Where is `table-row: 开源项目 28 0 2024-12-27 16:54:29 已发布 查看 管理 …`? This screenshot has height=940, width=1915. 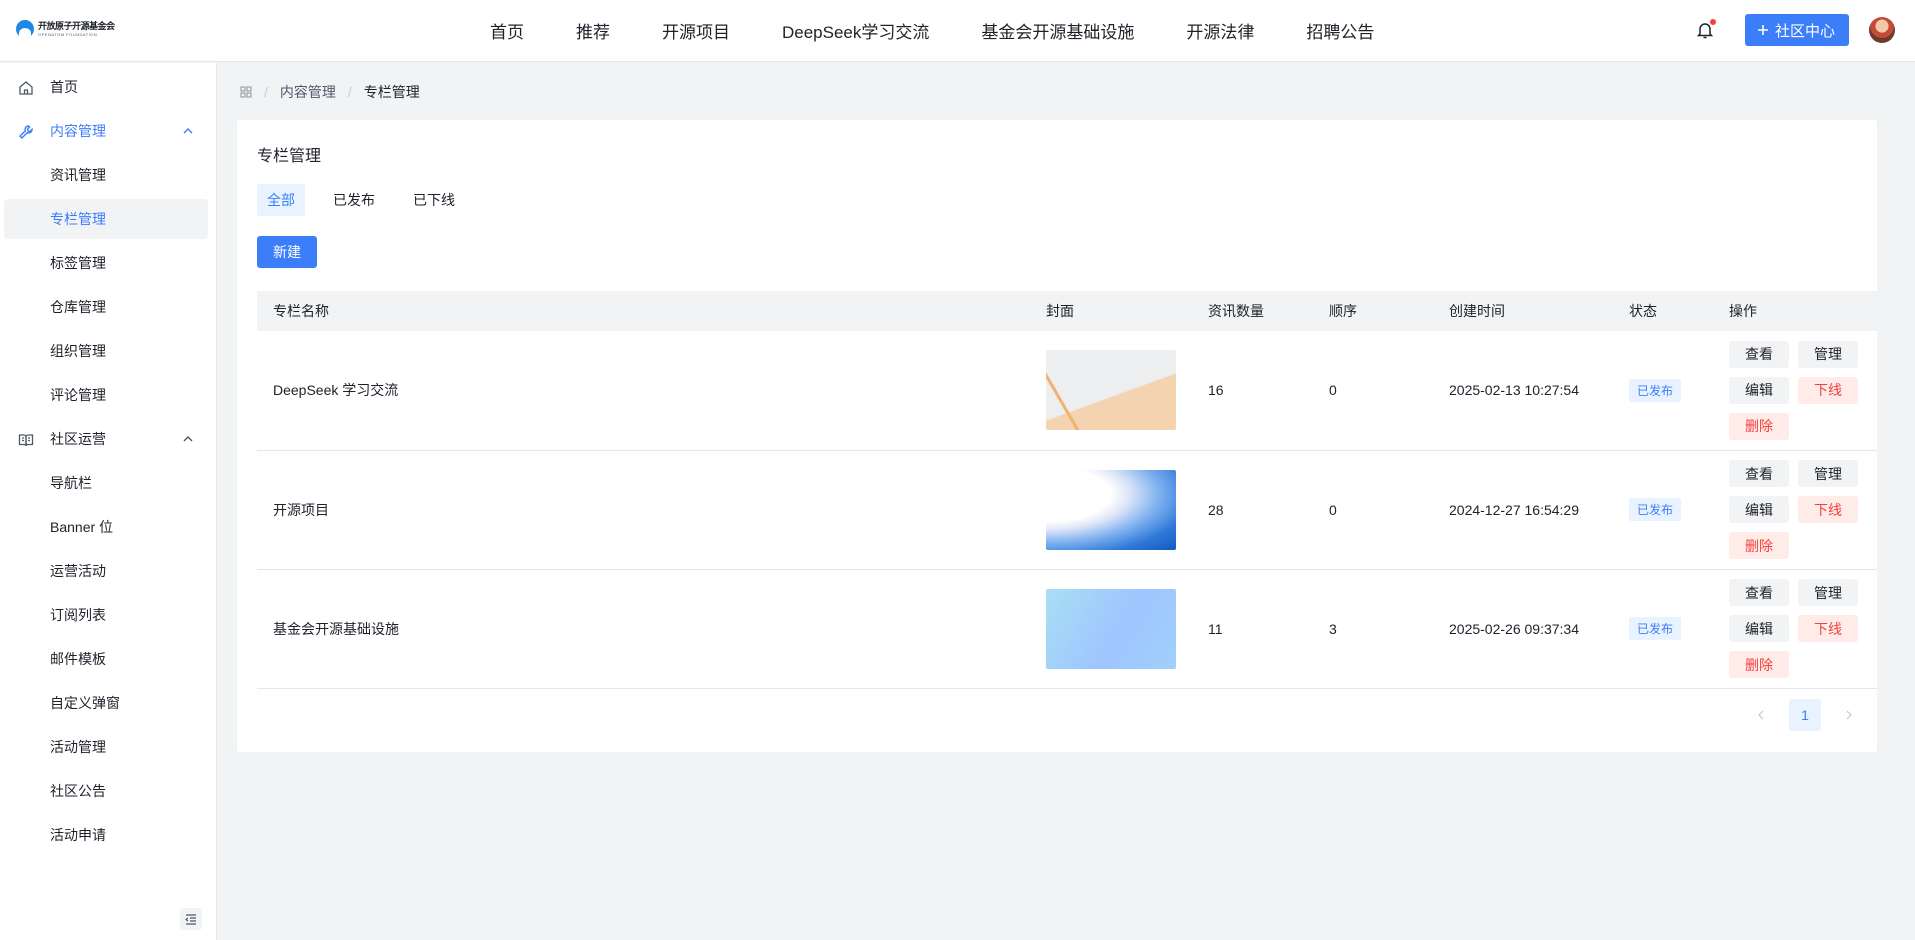
table-row: 开源项目 28 0 2024-12-27 16:54:29 已发布 查看 管理 … is located at coordinates (1067, 509).